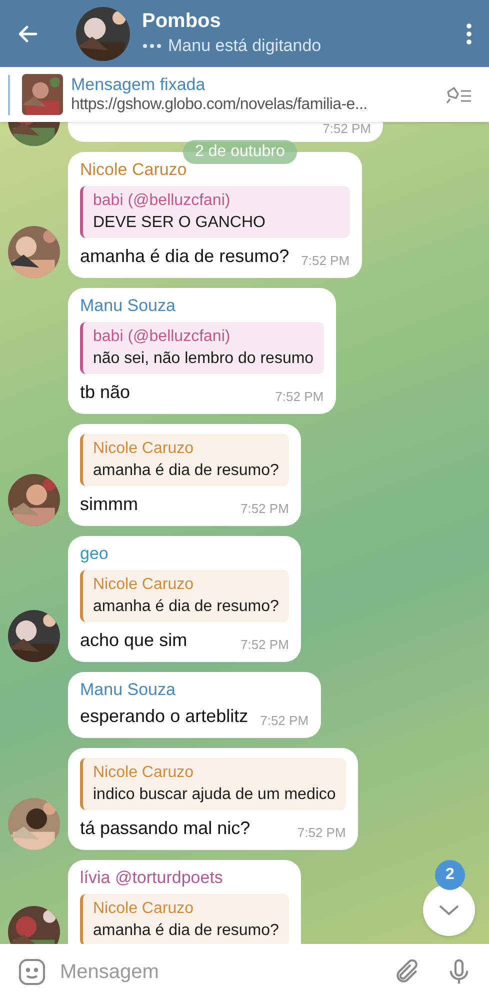 The width and height of the screenshot is (489, 1000). What do you see at coordinates (215, 212) in the screenshot?
I see `reply-quote: babi (@belluzcfani) DEVE SER O GANCHO` at bounding box center [215, 212].